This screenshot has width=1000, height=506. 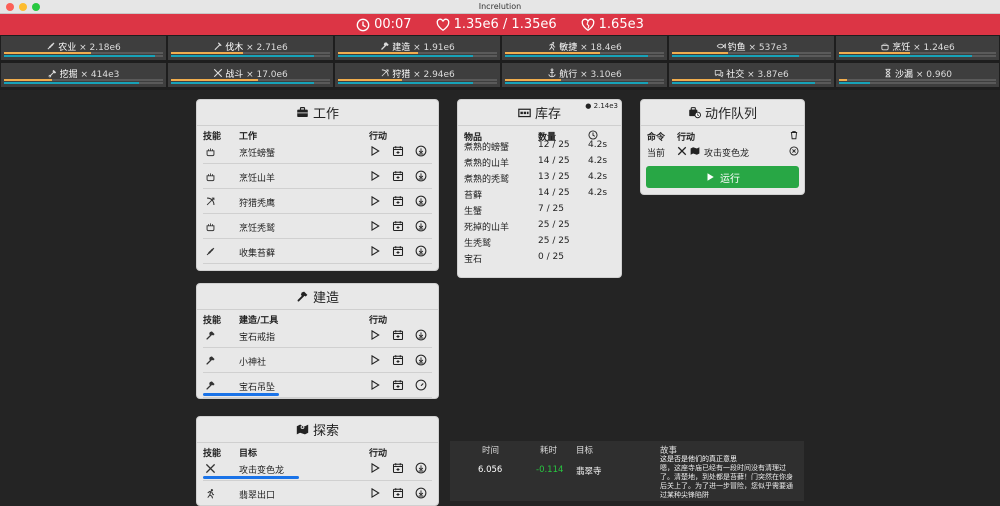 I want to click on build-row-name: 小神社, so click(x=253, y=363).